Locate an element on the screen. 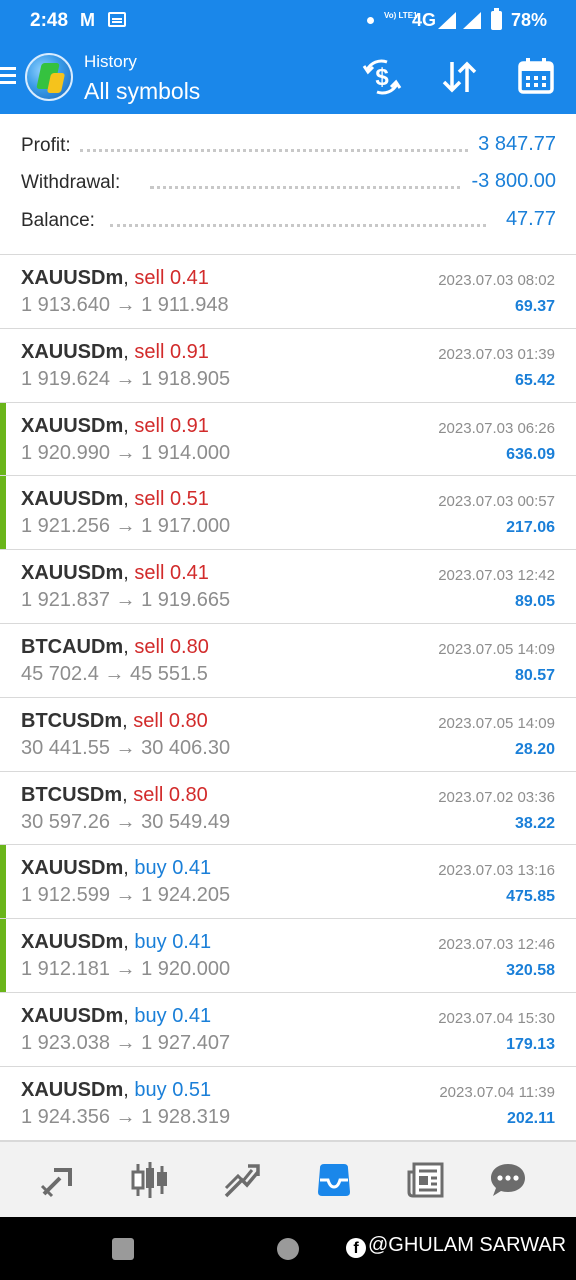 This screenshot has width=576, height=1280. gmail-icon: M is located at coordinates (87, 20).